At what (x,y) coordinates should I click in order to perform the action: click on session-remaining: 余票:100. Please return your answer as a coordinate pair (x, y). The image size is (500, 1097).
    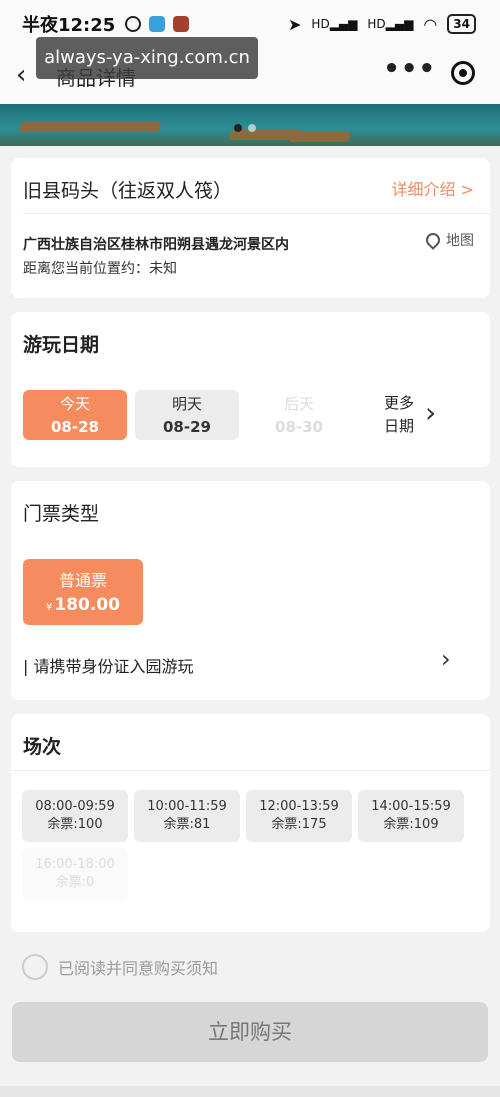
    Looking at the image, I should click on (75, 824).